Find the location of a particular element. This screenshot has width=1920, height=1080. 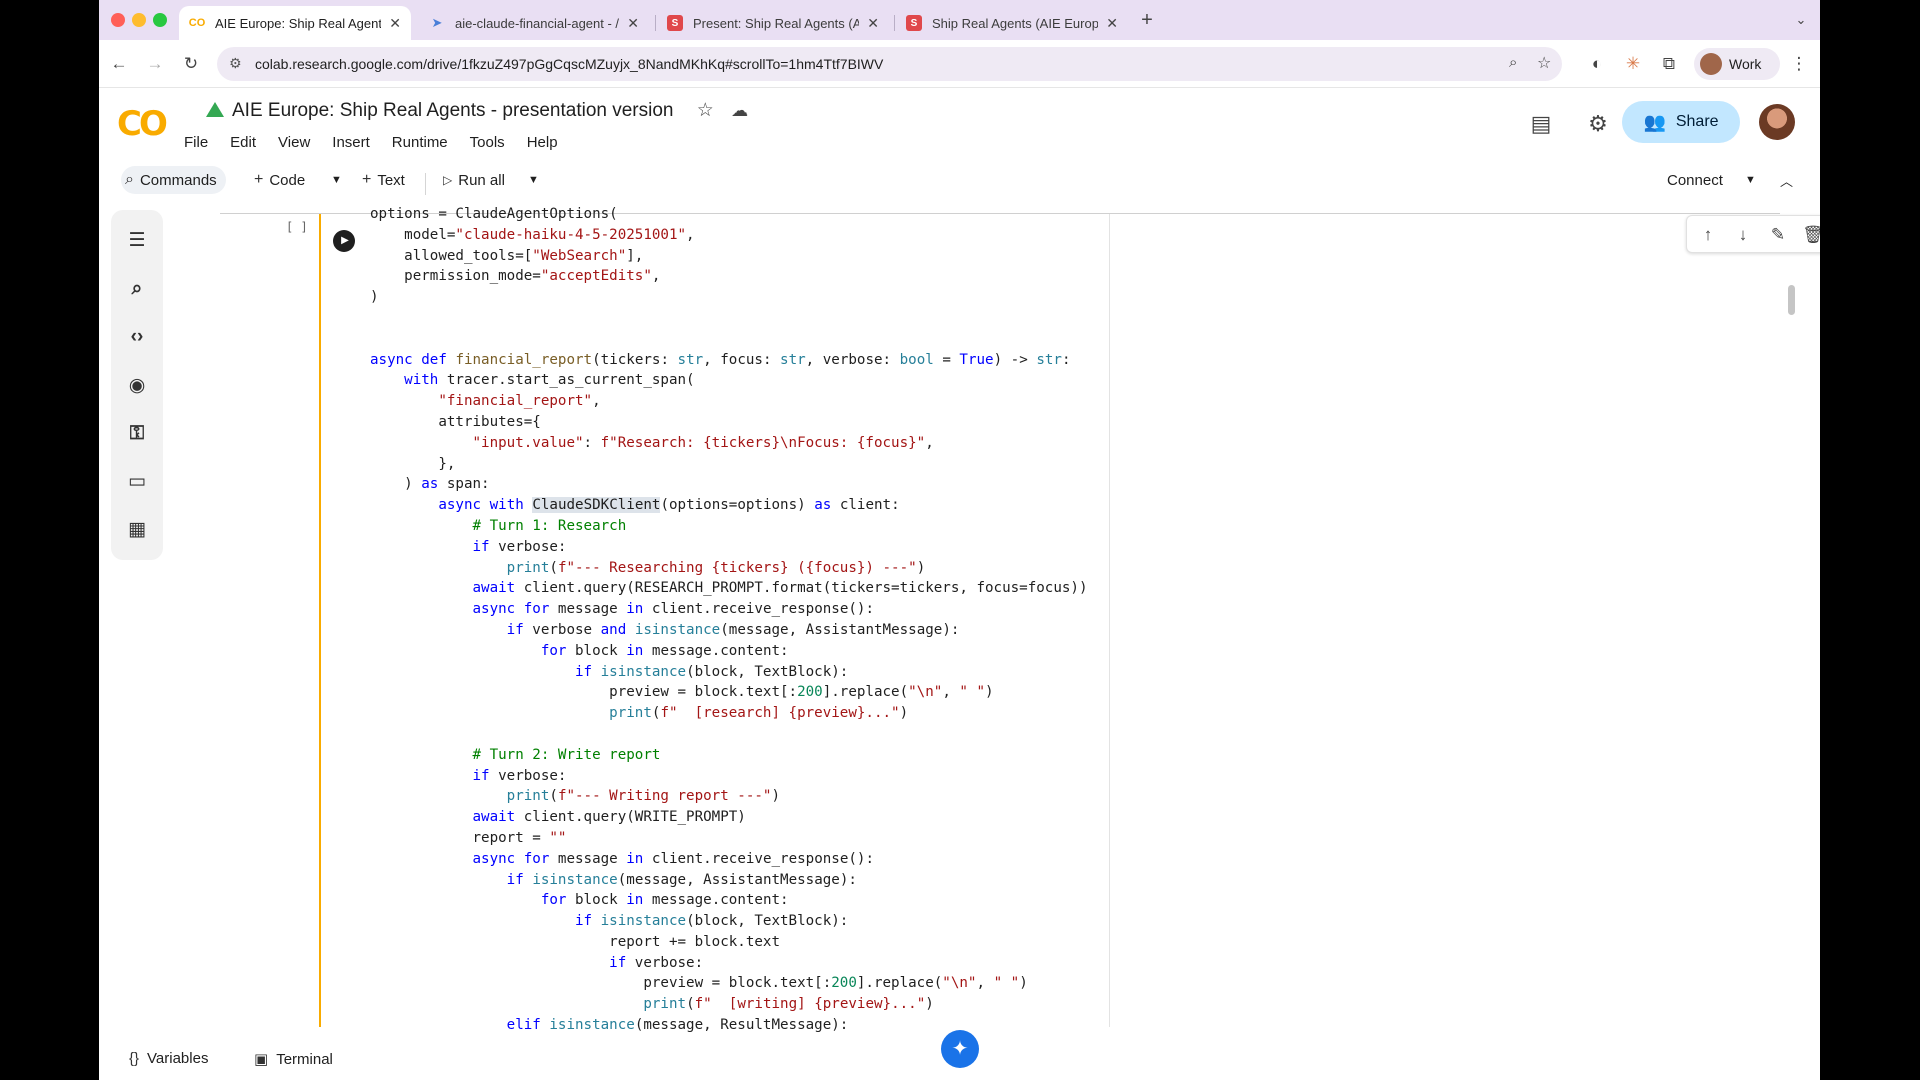

settings-gear-icon: ⚙ is located at coordinates (1598, 124).